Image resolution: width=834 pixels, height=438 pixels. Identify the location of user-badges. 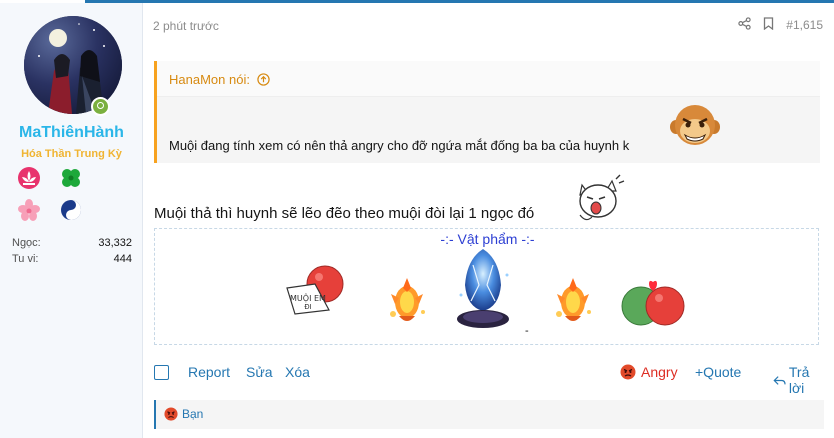
(72, 198).